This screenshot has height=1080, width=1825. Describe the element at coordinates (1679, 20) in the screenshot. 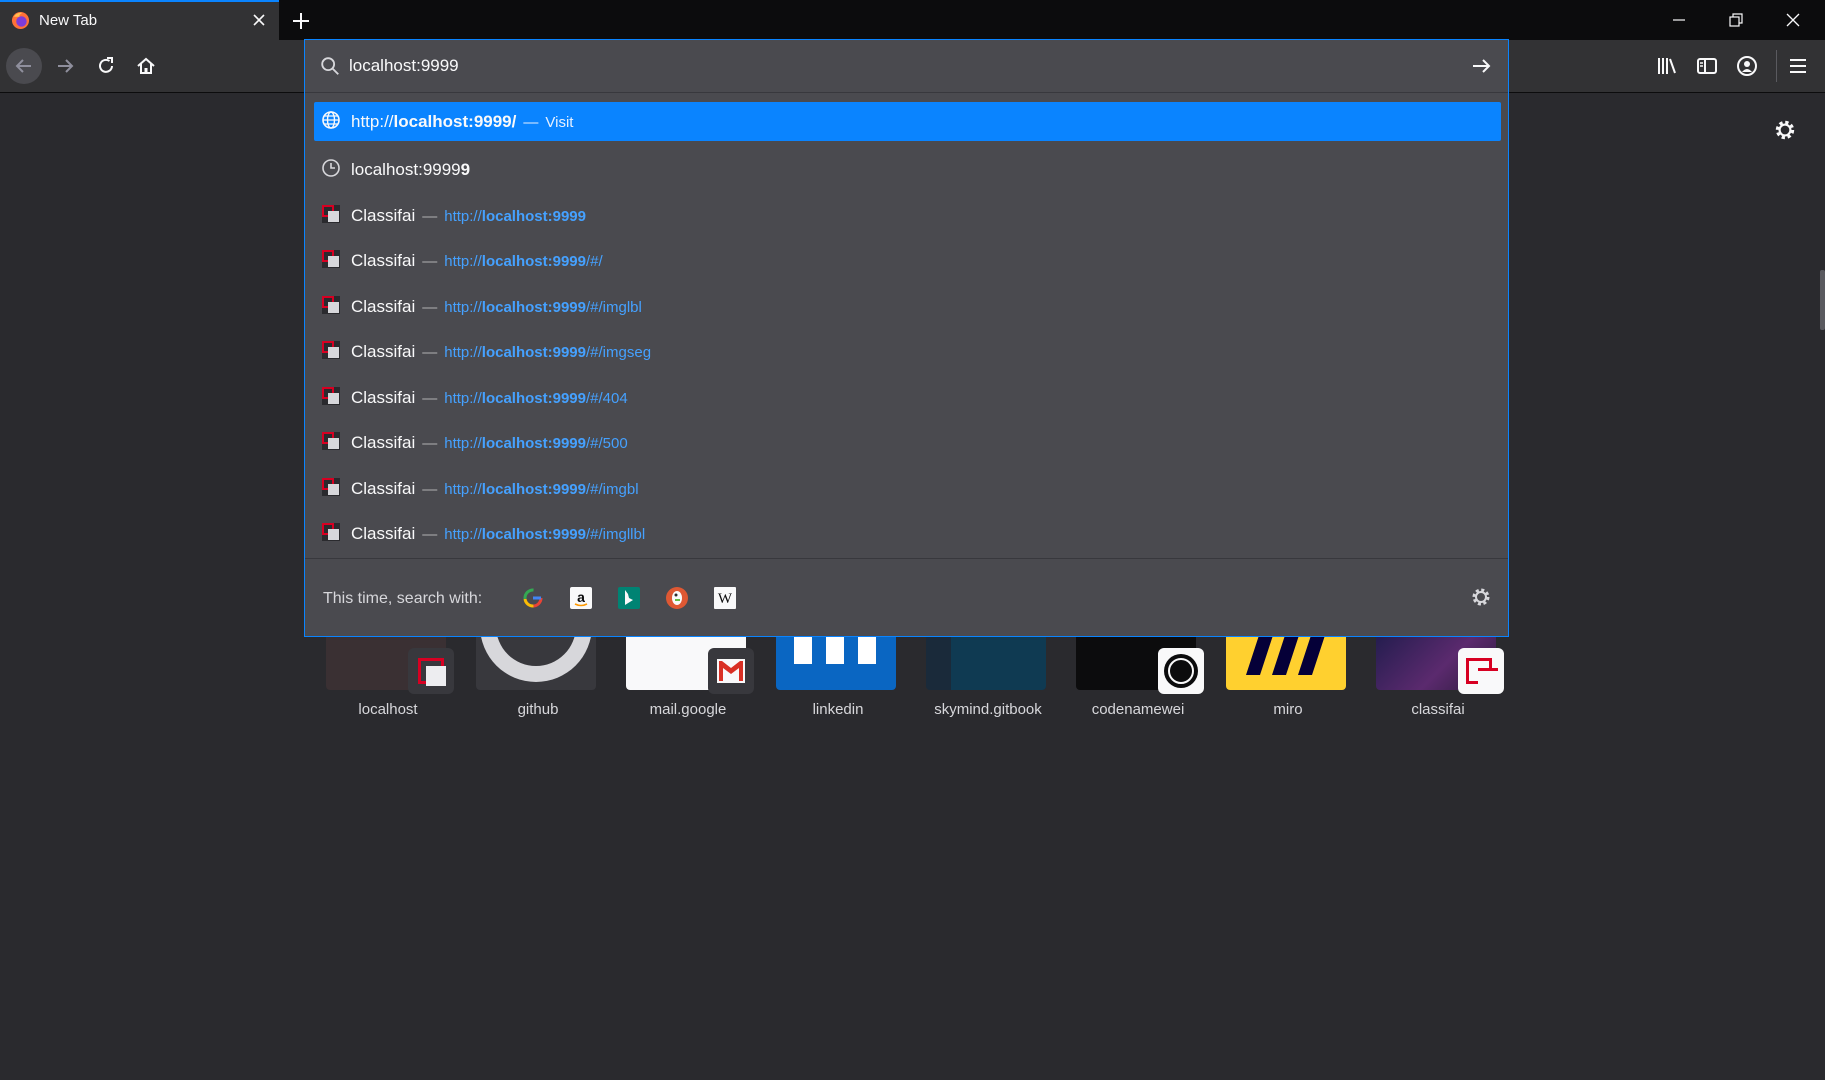

I see `minimize-icon` at that location.